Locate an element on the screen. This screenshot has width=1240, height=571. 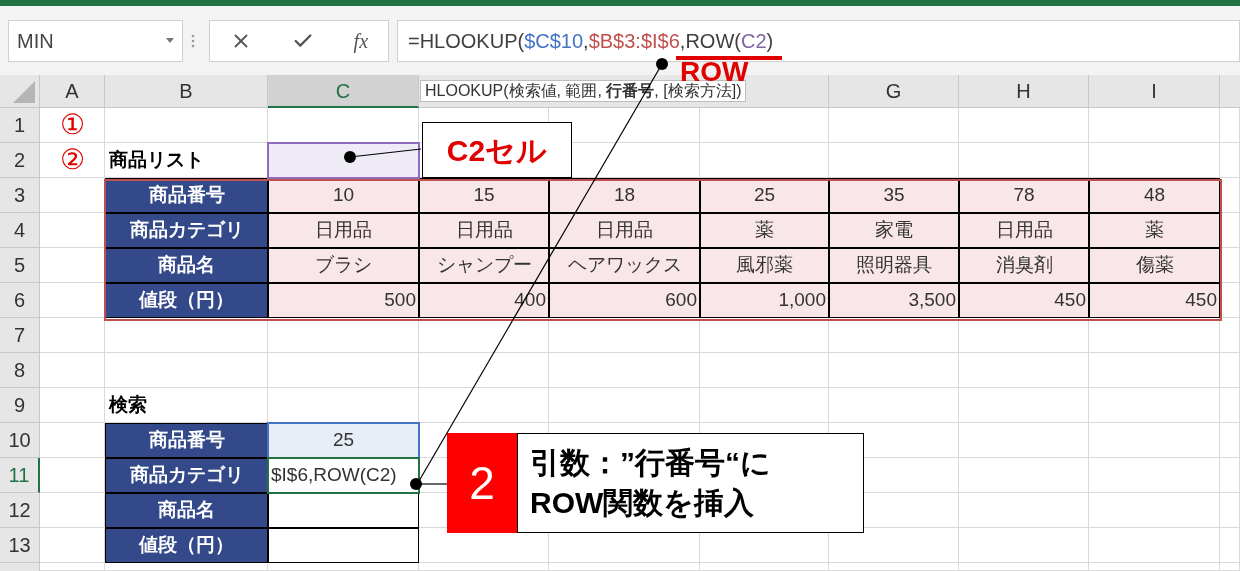
table-cell: 35 is located at coordinates (894, 195).